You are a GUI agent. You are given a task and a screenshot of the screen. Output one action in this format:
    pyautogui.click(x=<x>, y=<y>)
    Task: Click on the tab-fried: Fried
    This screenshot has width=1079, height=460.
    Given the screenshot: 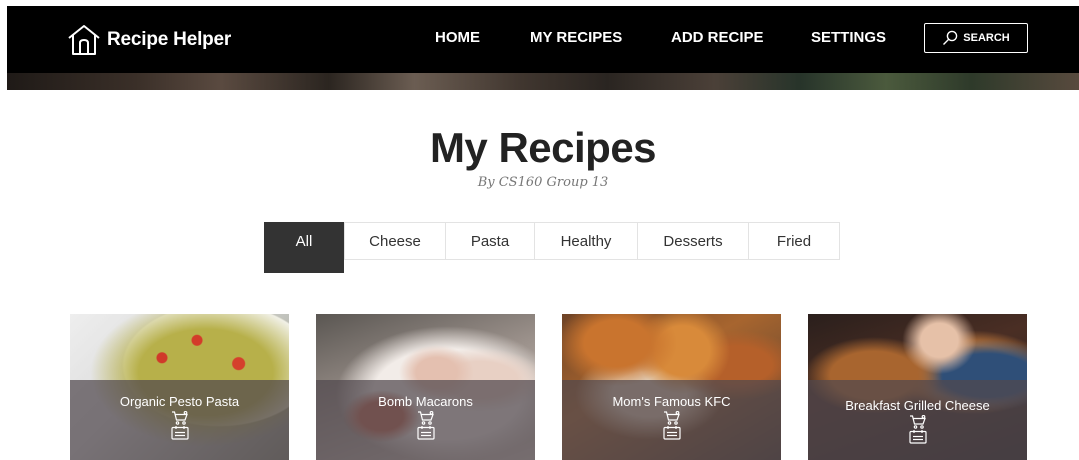 What is the action you would take?
    pyautogui.click(x=794, y=241)
    